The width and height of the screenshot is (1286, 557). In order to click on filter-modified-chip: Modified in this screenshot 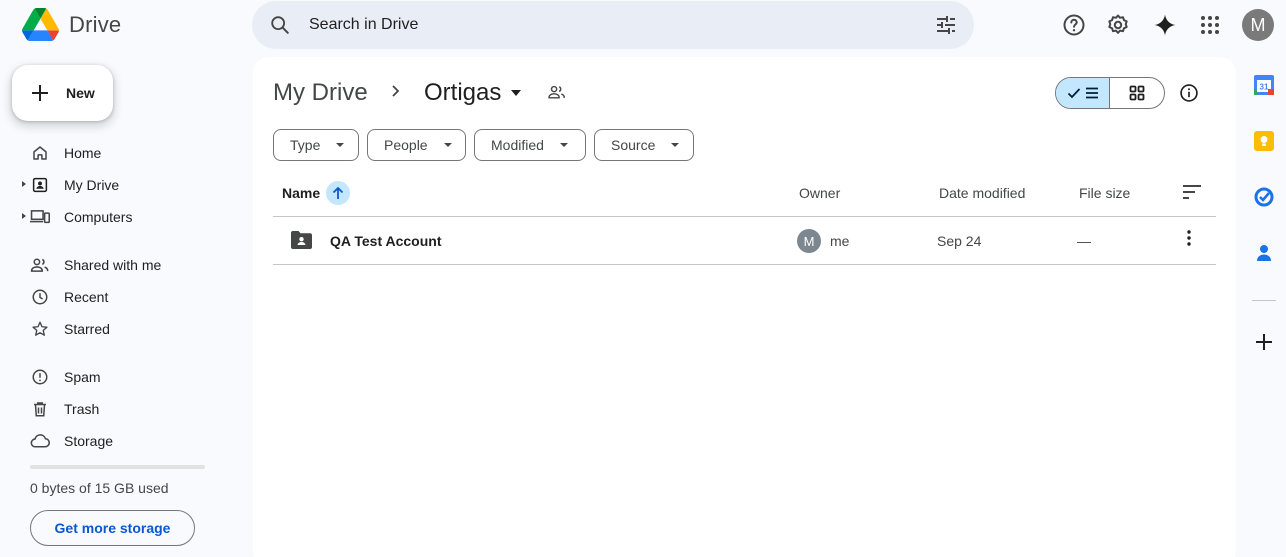, I will do `click(530, 145)`.